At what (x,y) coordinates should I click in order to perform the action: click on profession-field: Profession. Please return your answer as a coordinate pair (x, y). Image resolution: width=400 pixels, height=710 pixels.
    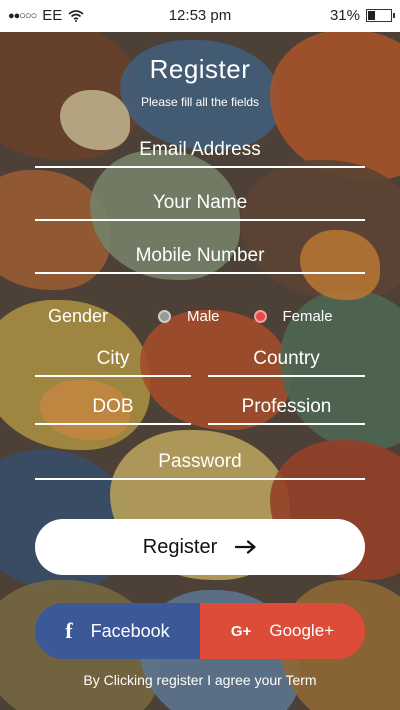
    Looking at the image, I should click on (286, 408).